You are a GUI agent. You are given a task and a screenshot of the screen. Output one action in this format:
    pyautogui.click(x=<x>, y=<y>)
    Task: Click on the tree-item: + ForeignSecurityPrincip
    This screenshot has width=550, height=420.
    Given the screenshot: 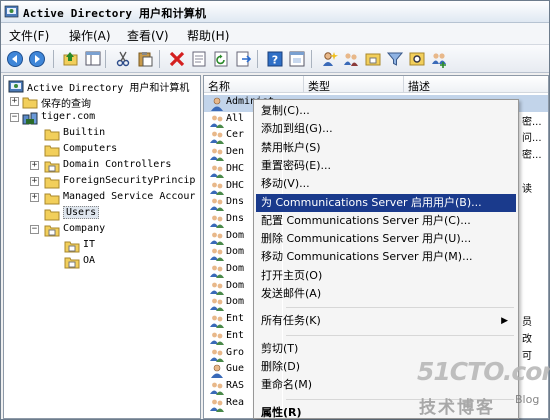 What is the action you would take?
    pyautogui.click(x=102, y=182)
    